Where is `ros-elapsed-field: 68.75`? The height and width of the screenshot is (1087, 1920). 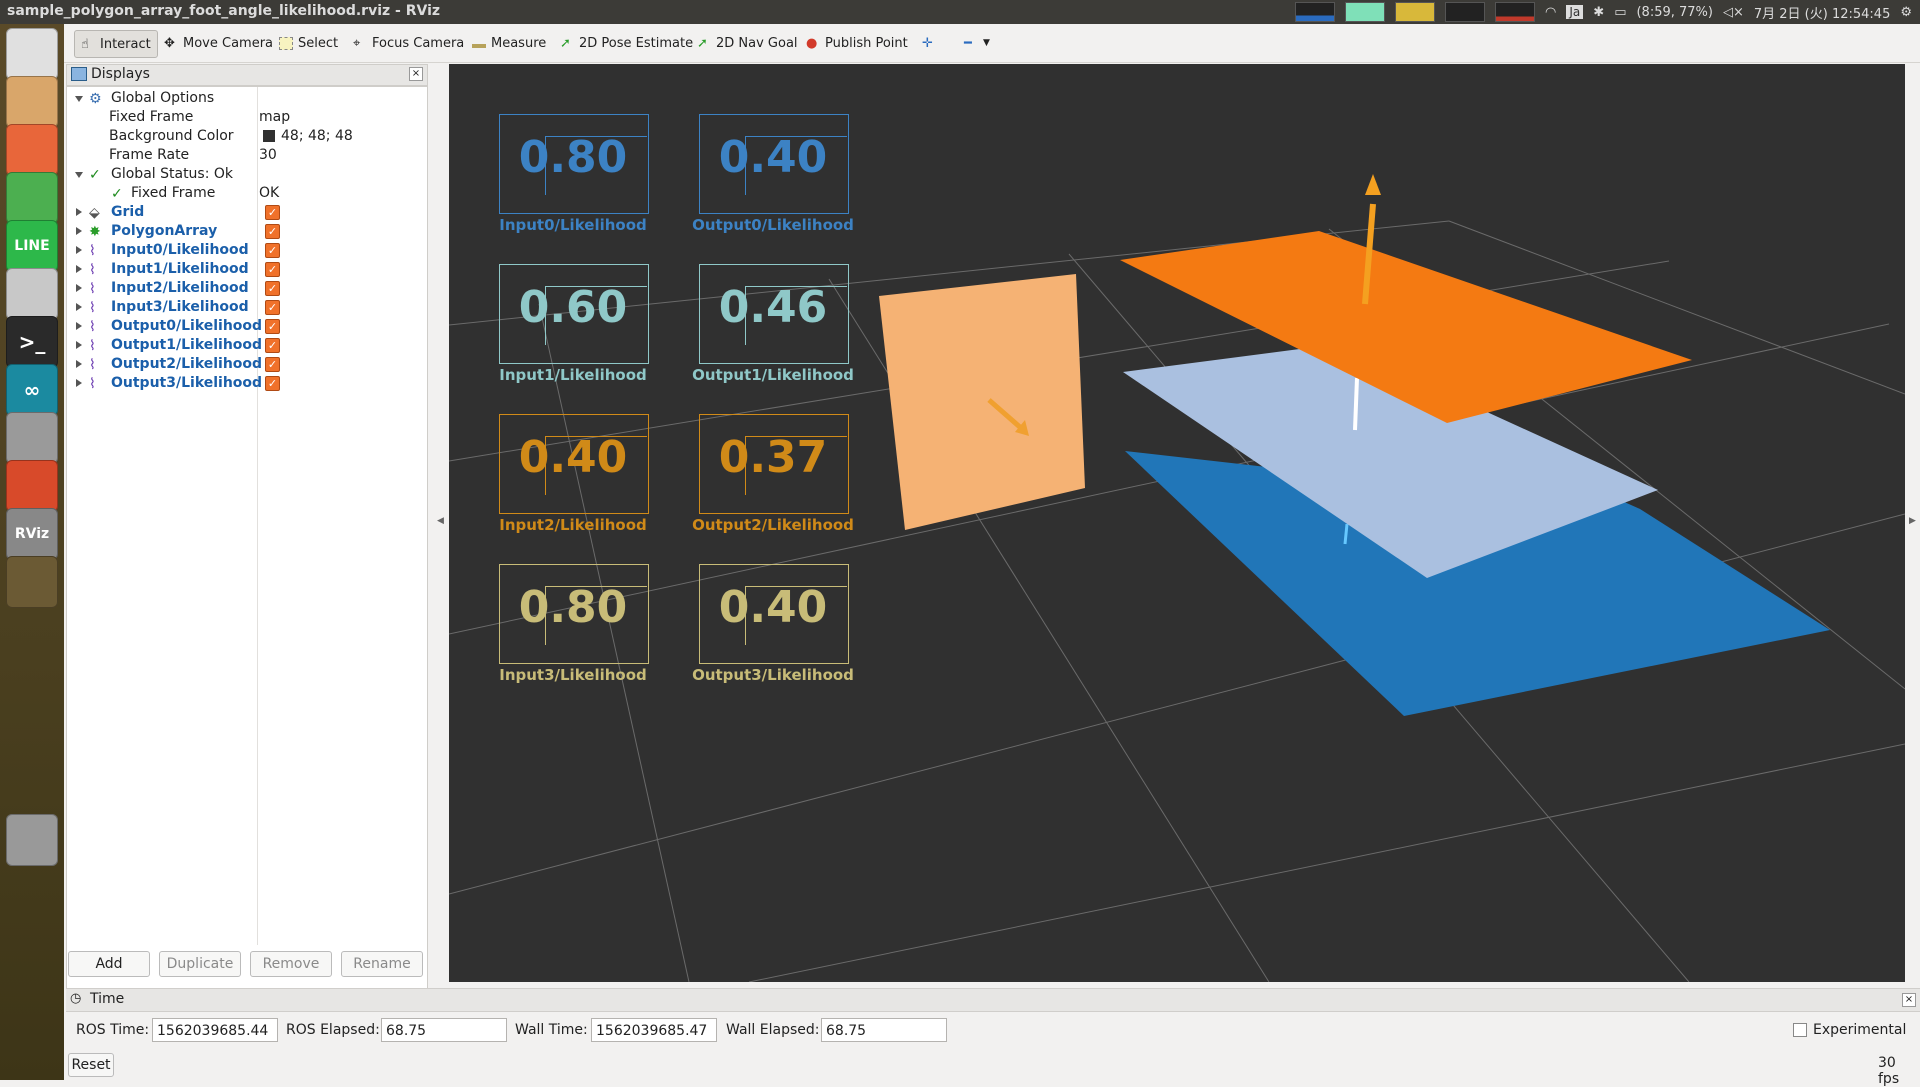
ros-elapsed-field: 68.75 is located at coordinates (444, 1030).